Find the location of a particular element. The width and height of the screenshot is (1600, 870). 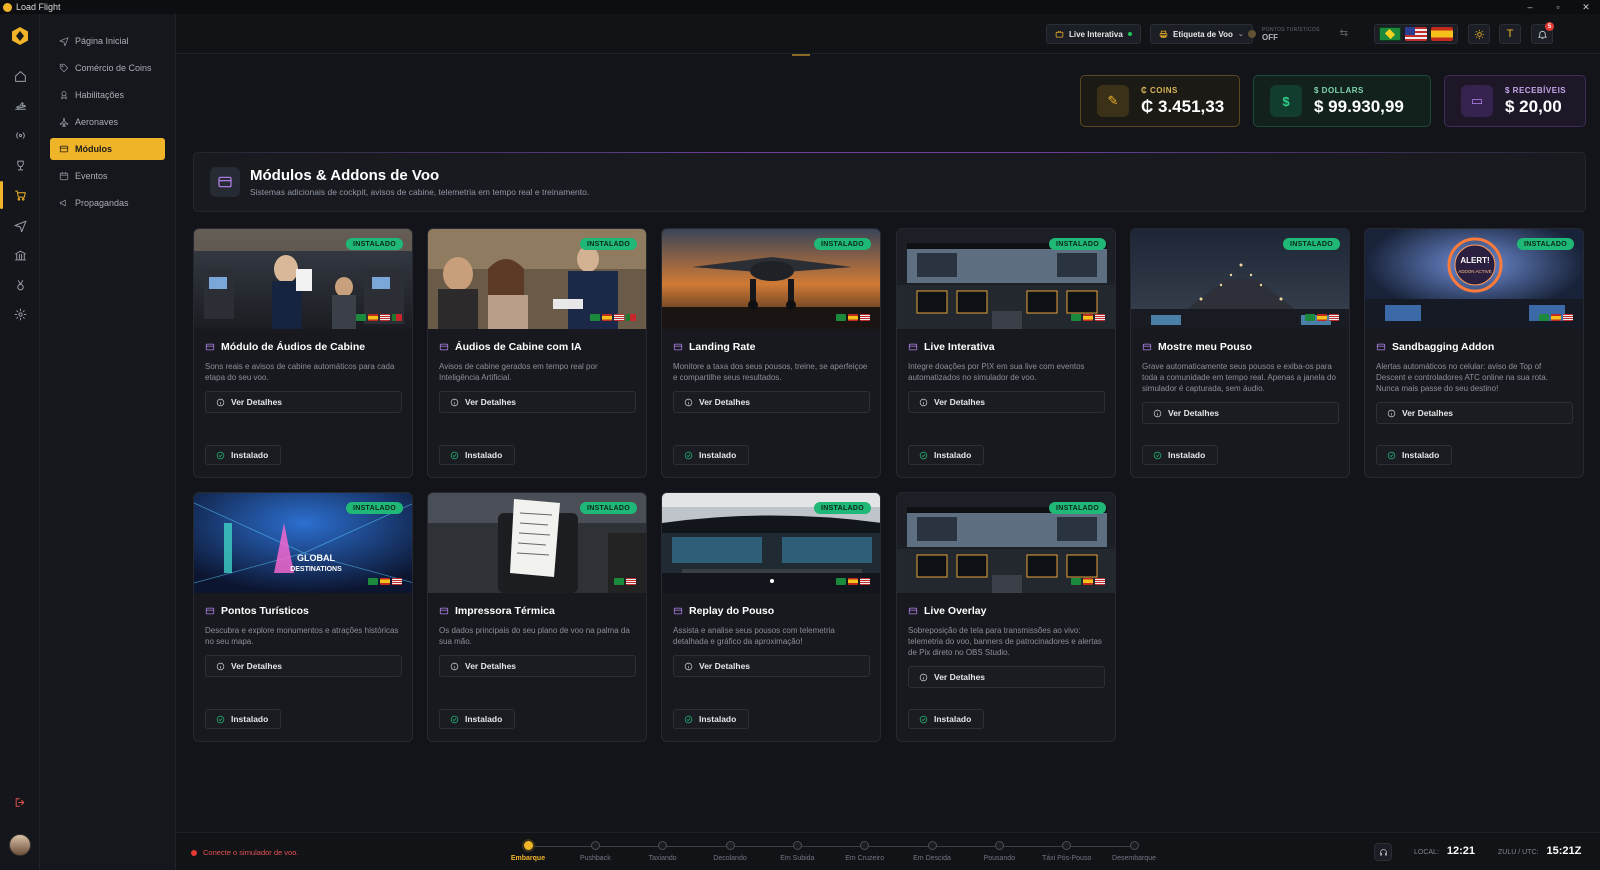

rail-home-icon is located at coordinates (20, 76).